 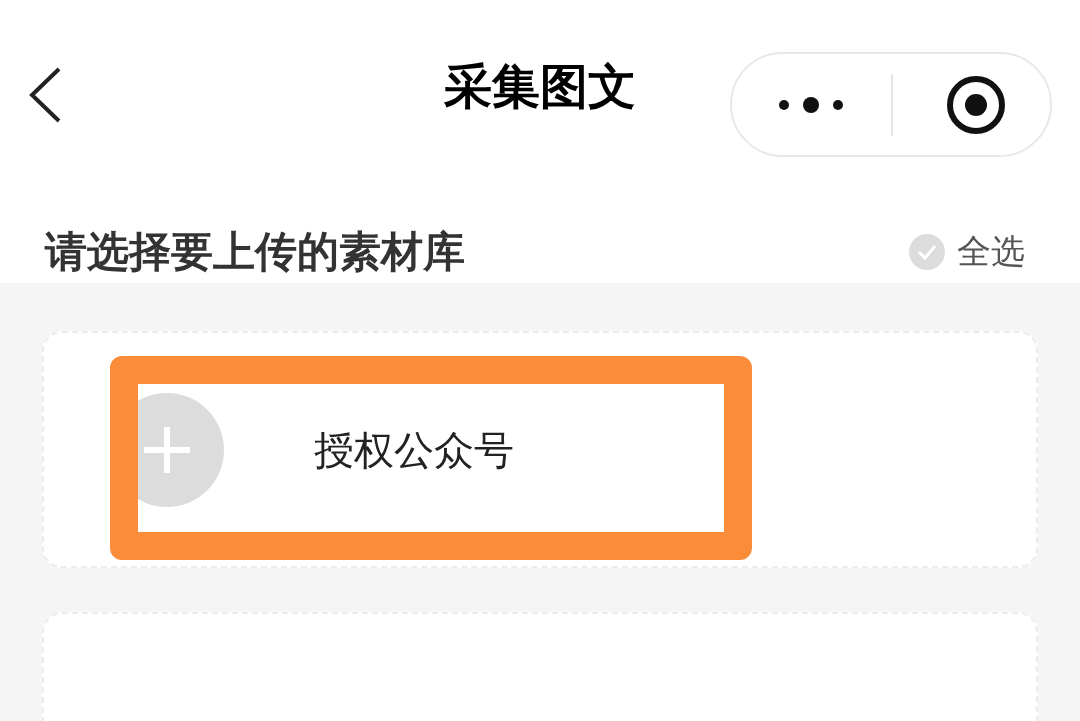 What do you see at coordinates (811, 104) in the screenshot?
I see `more-icon` at bounding box center [811, 104].